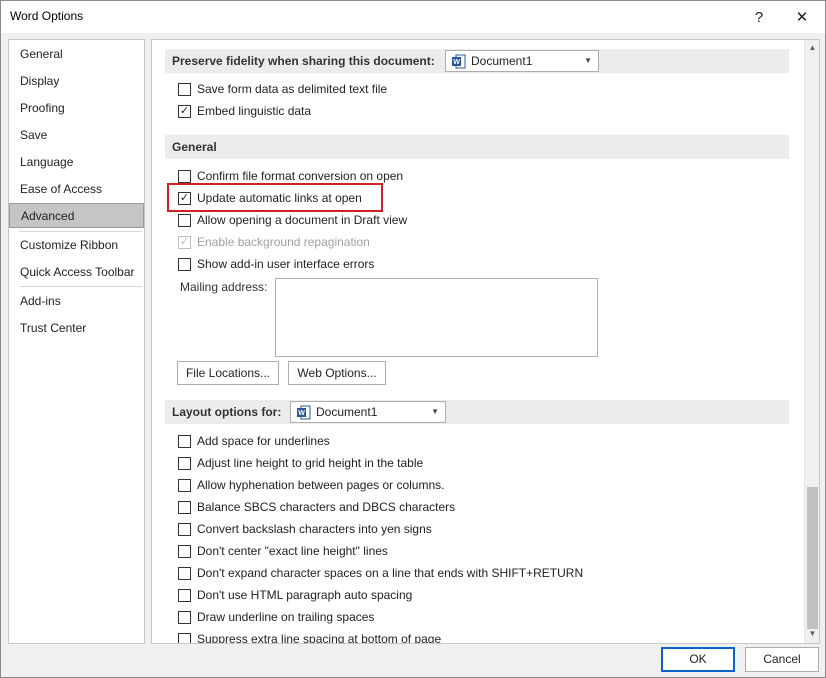  What do you see at coordinates (76, 162) in the screenshot?
I see `nav-item-language: Language` at bounding box center [76, 162].